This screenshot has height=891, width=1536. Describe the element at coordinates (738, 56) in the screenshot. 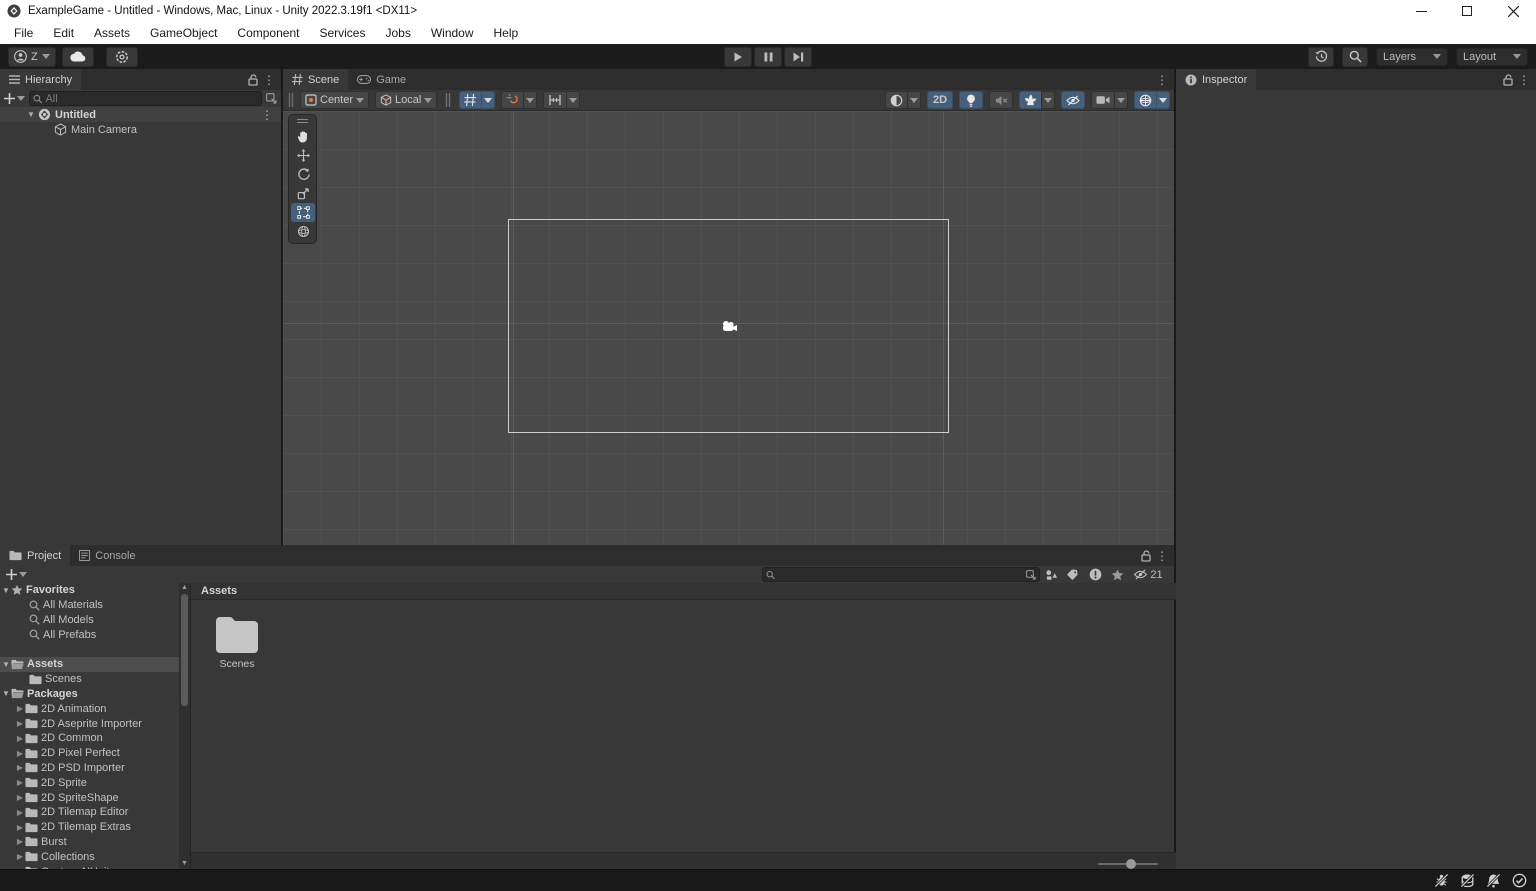

I see `play-button` at that location.